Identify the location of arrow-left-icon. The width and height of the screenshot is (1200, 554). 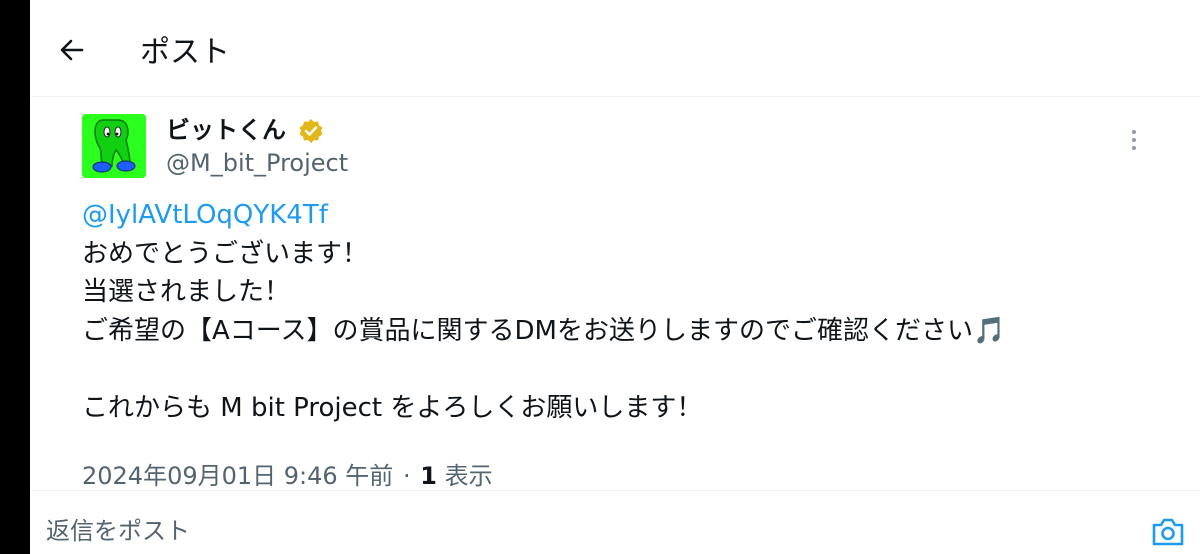
(72, 50).